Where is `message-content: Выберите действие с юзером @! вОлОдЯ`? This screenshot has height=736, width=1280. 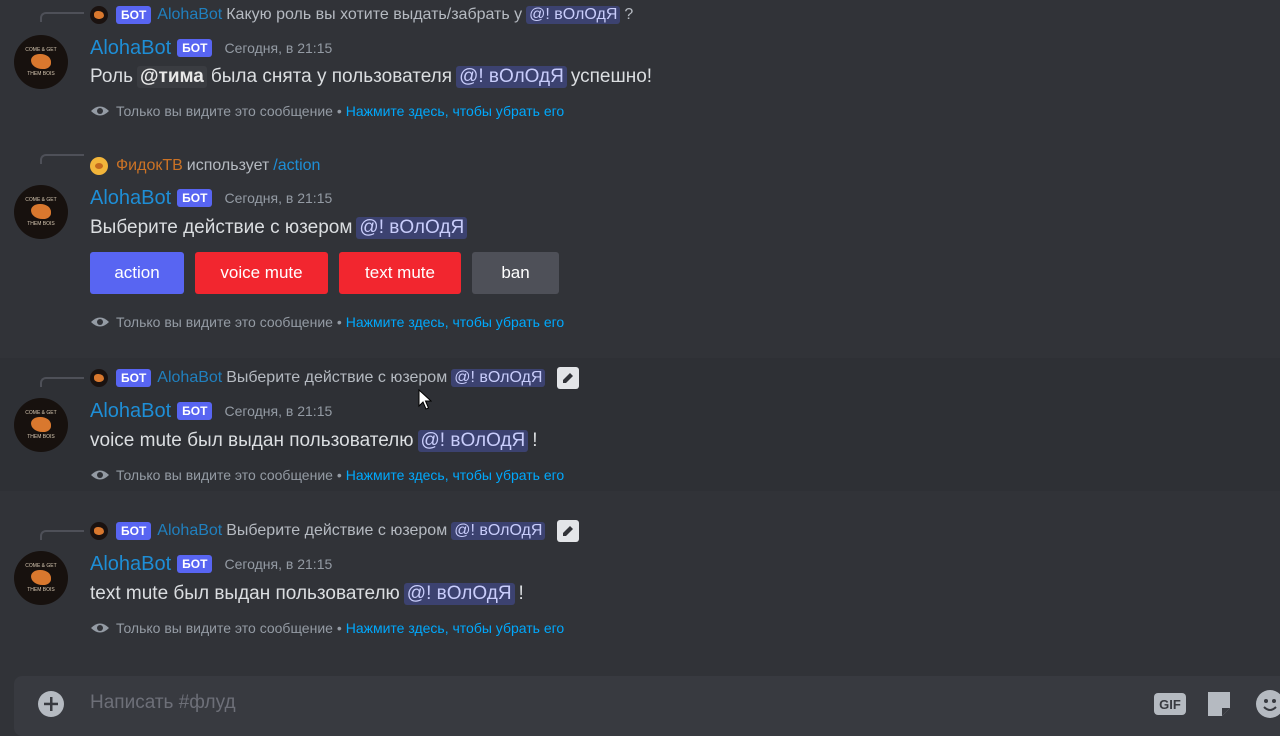 message-content: Выберите действие с юзером @! вОлОдЯ is located at coordinates (280, 228).